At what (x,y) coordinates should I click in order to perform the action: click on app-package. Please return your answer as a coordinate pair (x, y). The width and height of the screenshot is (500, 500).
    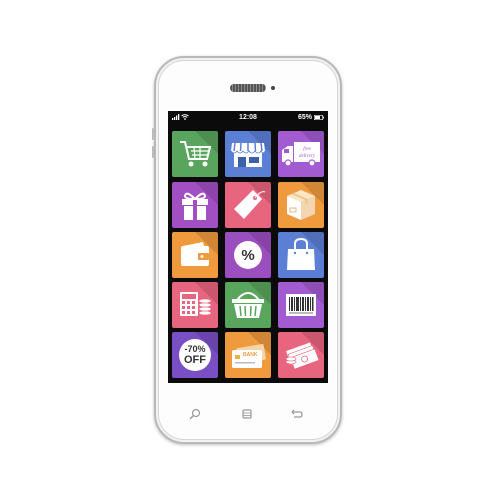
    Looking at the image, I should click on (301, 205).